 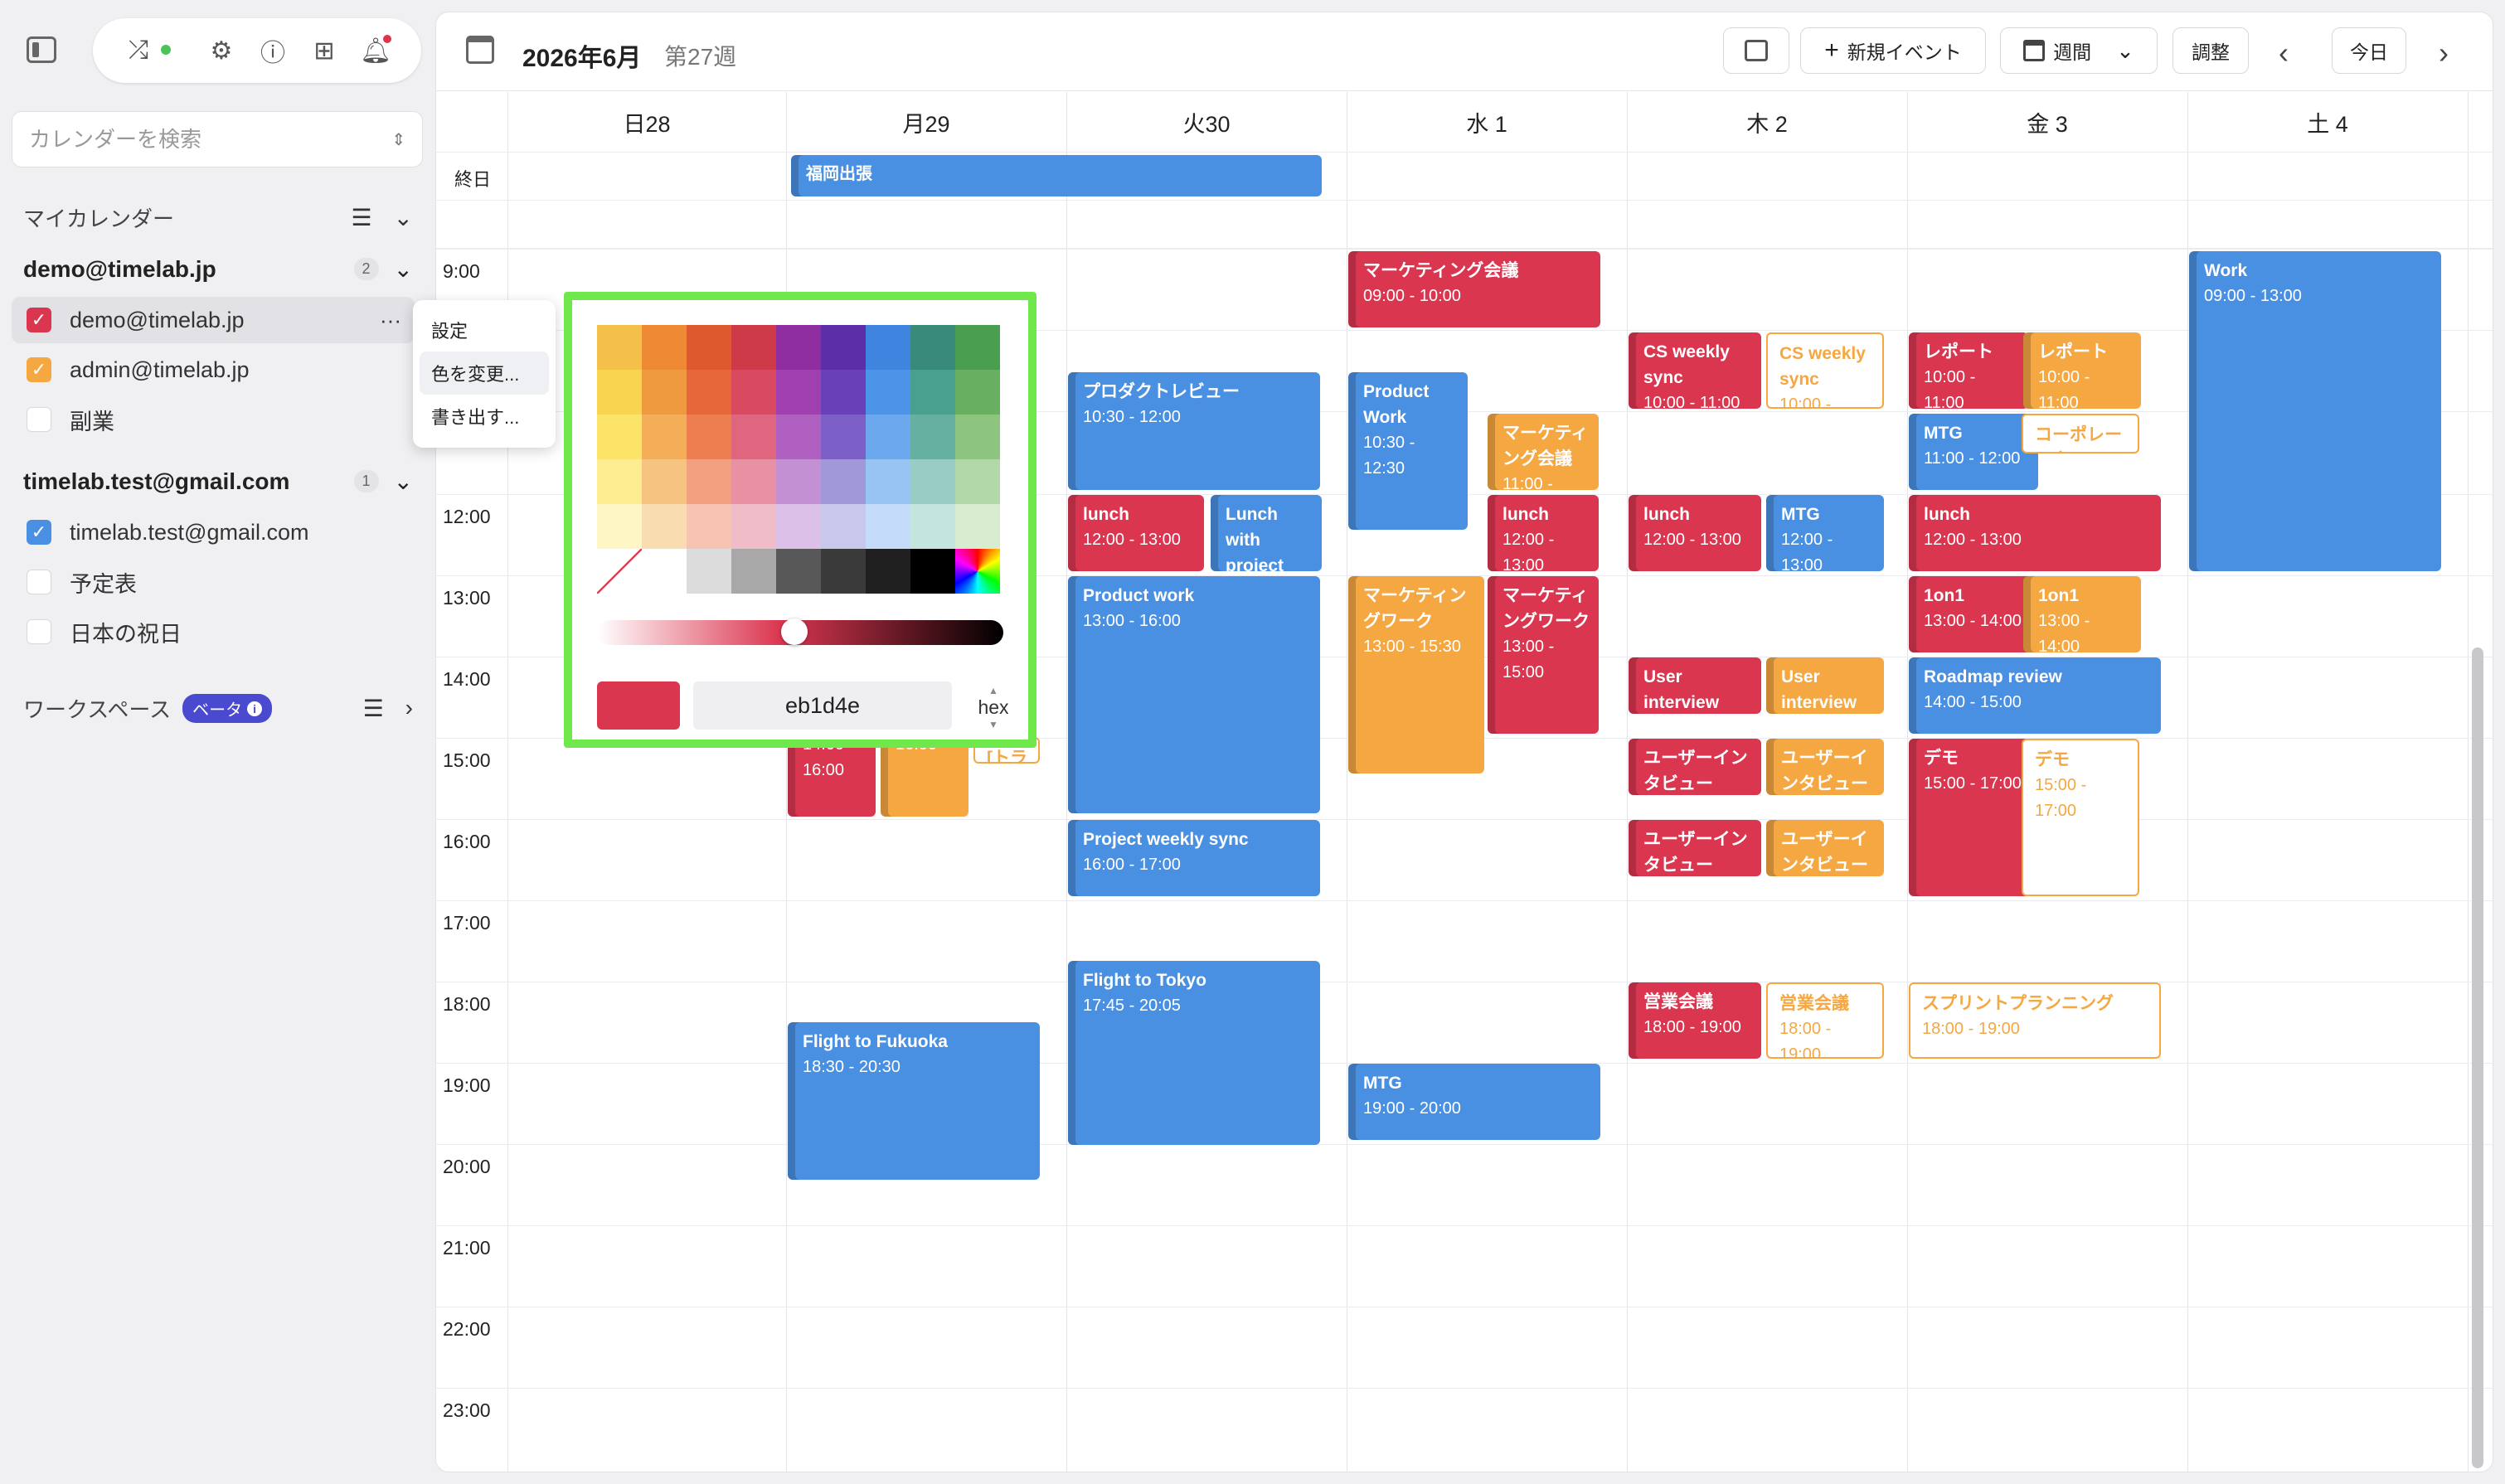 I want to click on day-header: 月29, so click(x=926, y=122).